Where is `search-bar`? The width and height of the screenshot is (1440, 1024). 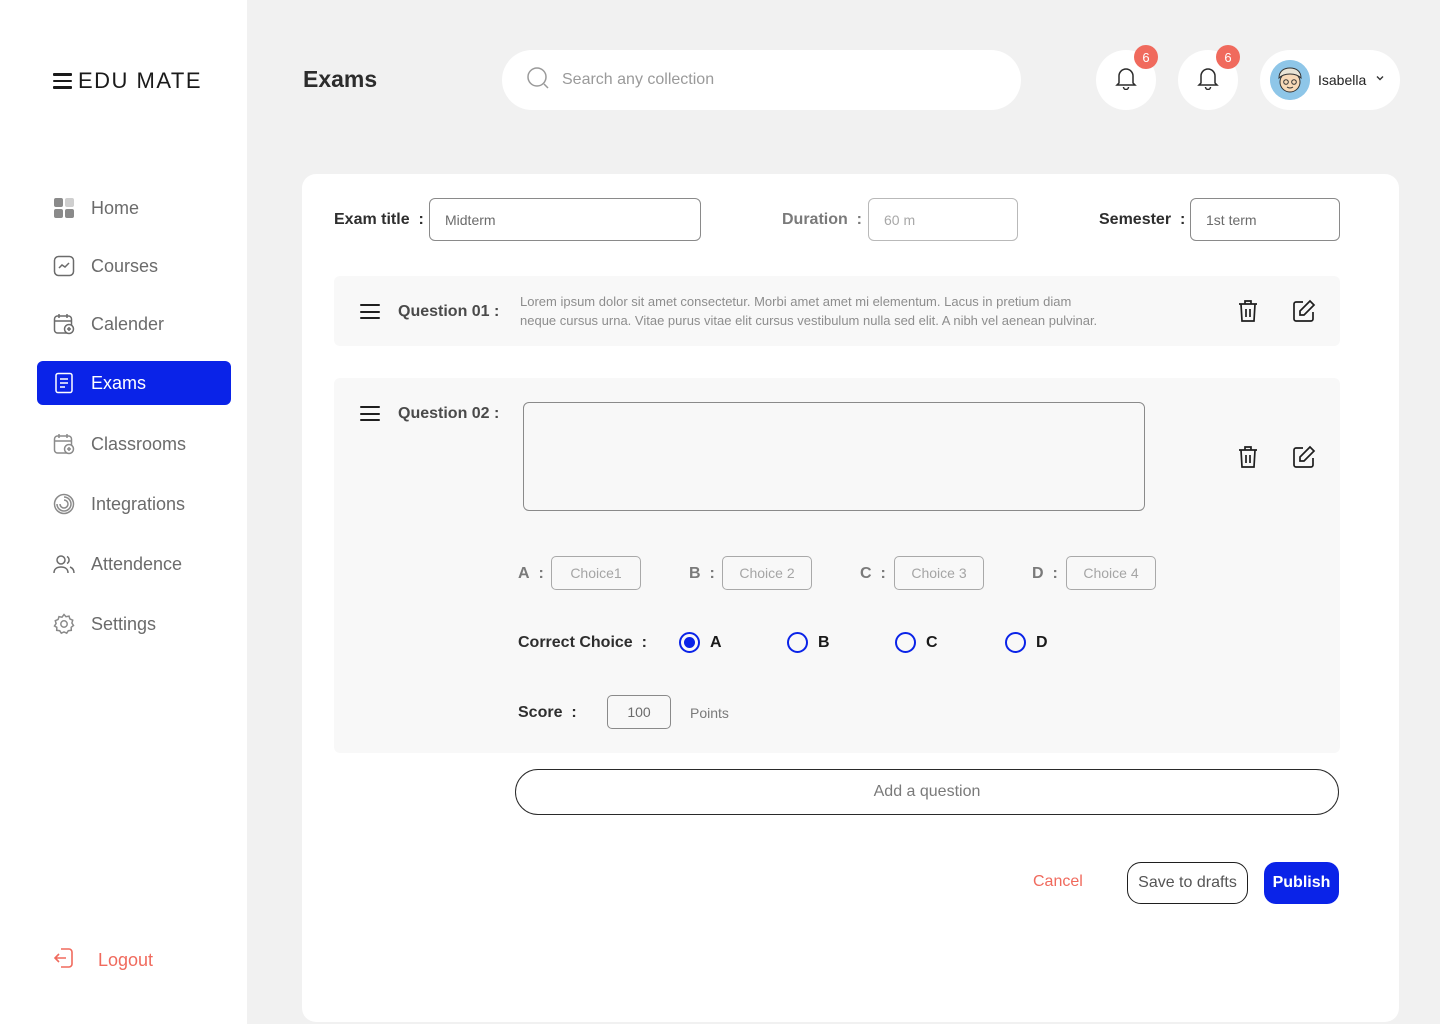 search-bar is located at coordinates (761, 80).